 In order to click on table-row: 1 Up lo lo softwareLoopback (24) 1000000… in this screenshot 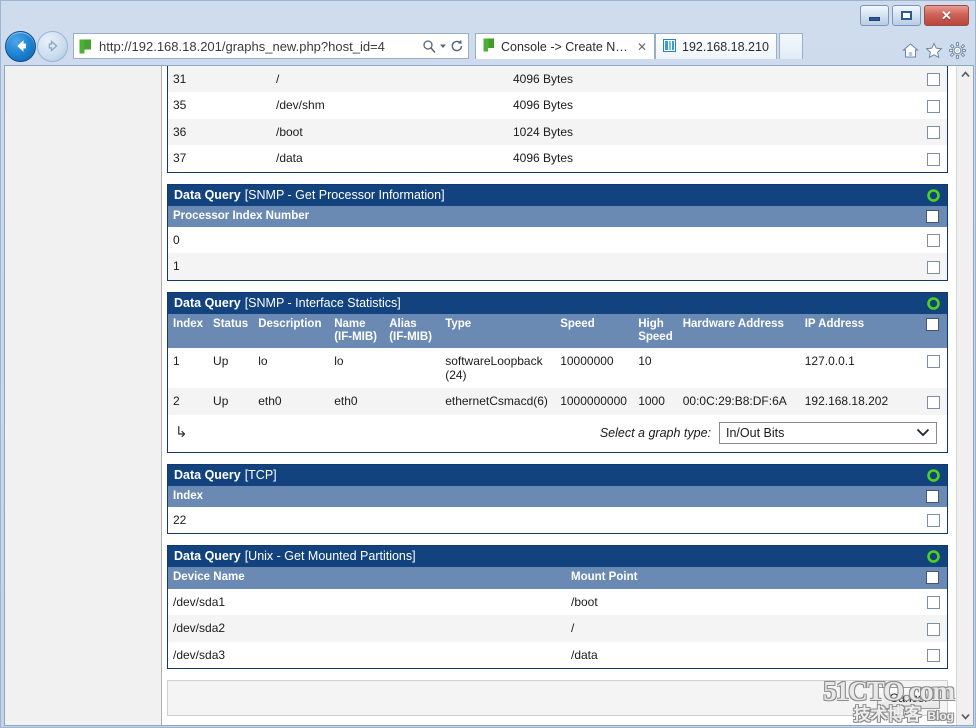, I will do `click(557, 368)`.